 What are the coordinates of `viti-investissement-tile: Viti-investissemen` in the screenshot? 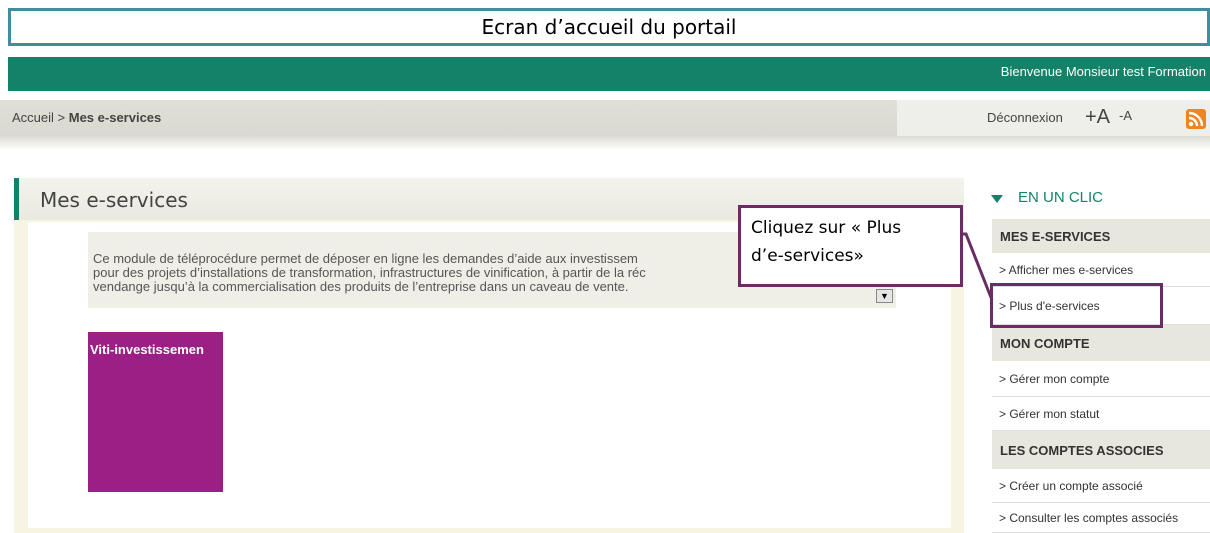 It's located at (155, 412).